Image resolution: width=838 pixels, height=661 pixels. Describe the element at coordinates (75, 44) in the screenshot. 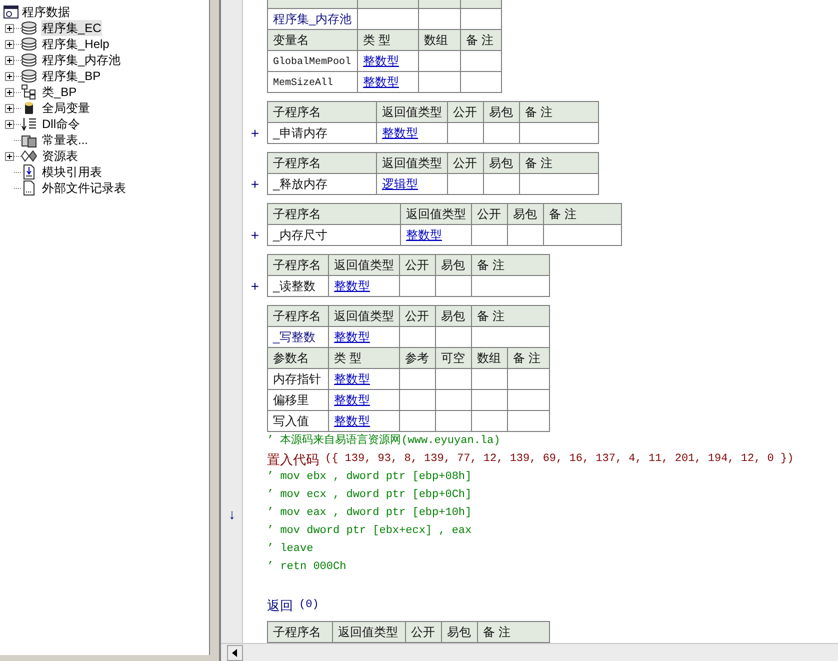

I see `tree-item: 程序集_Help` at that location.